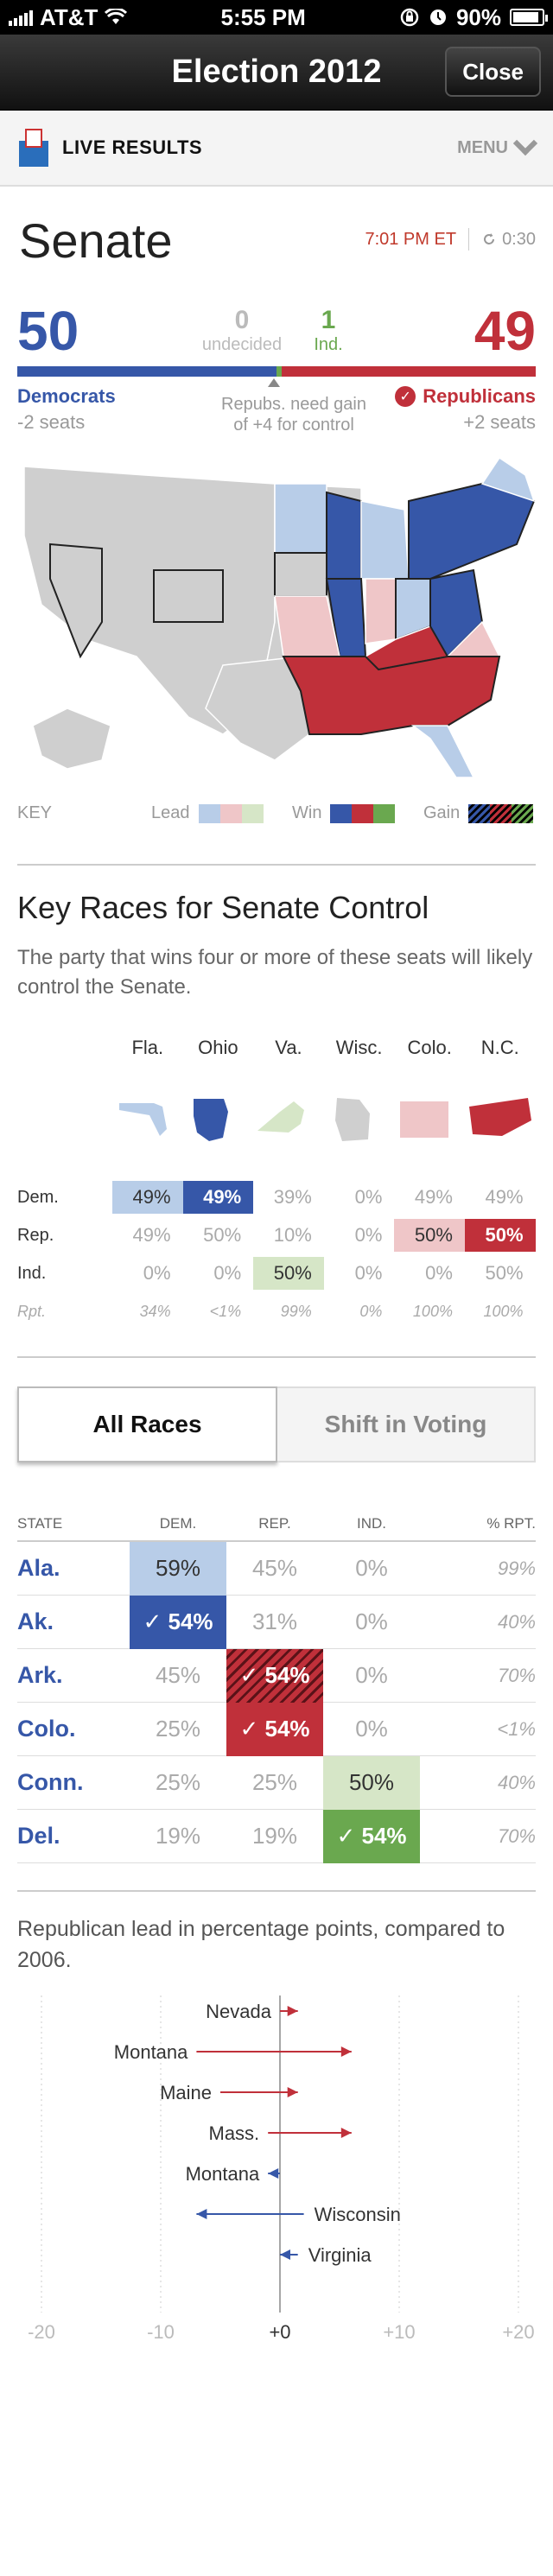 The image size is (553, 2576). Describe the element at coordinates (35, 1621) in the screenshot. I see `cell-state: Ak.` at that location.